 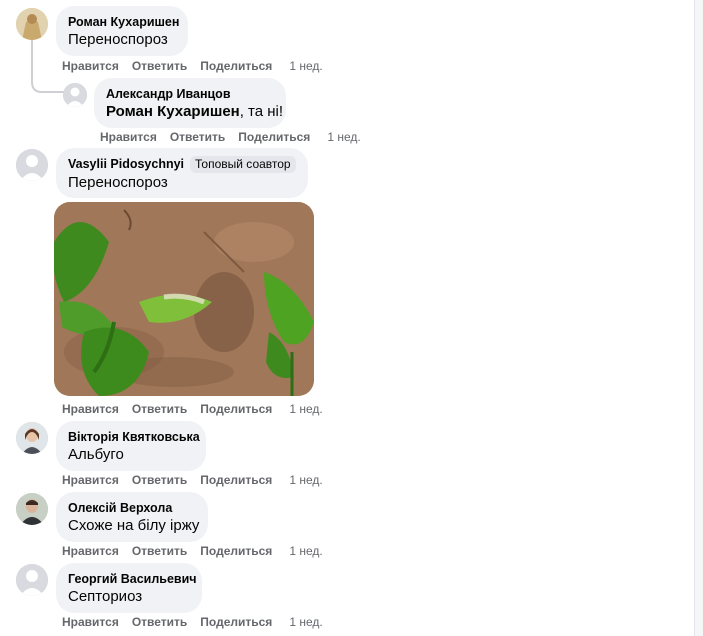 I want to click on comment-text: Септориоз, so click(x=105, y=596).